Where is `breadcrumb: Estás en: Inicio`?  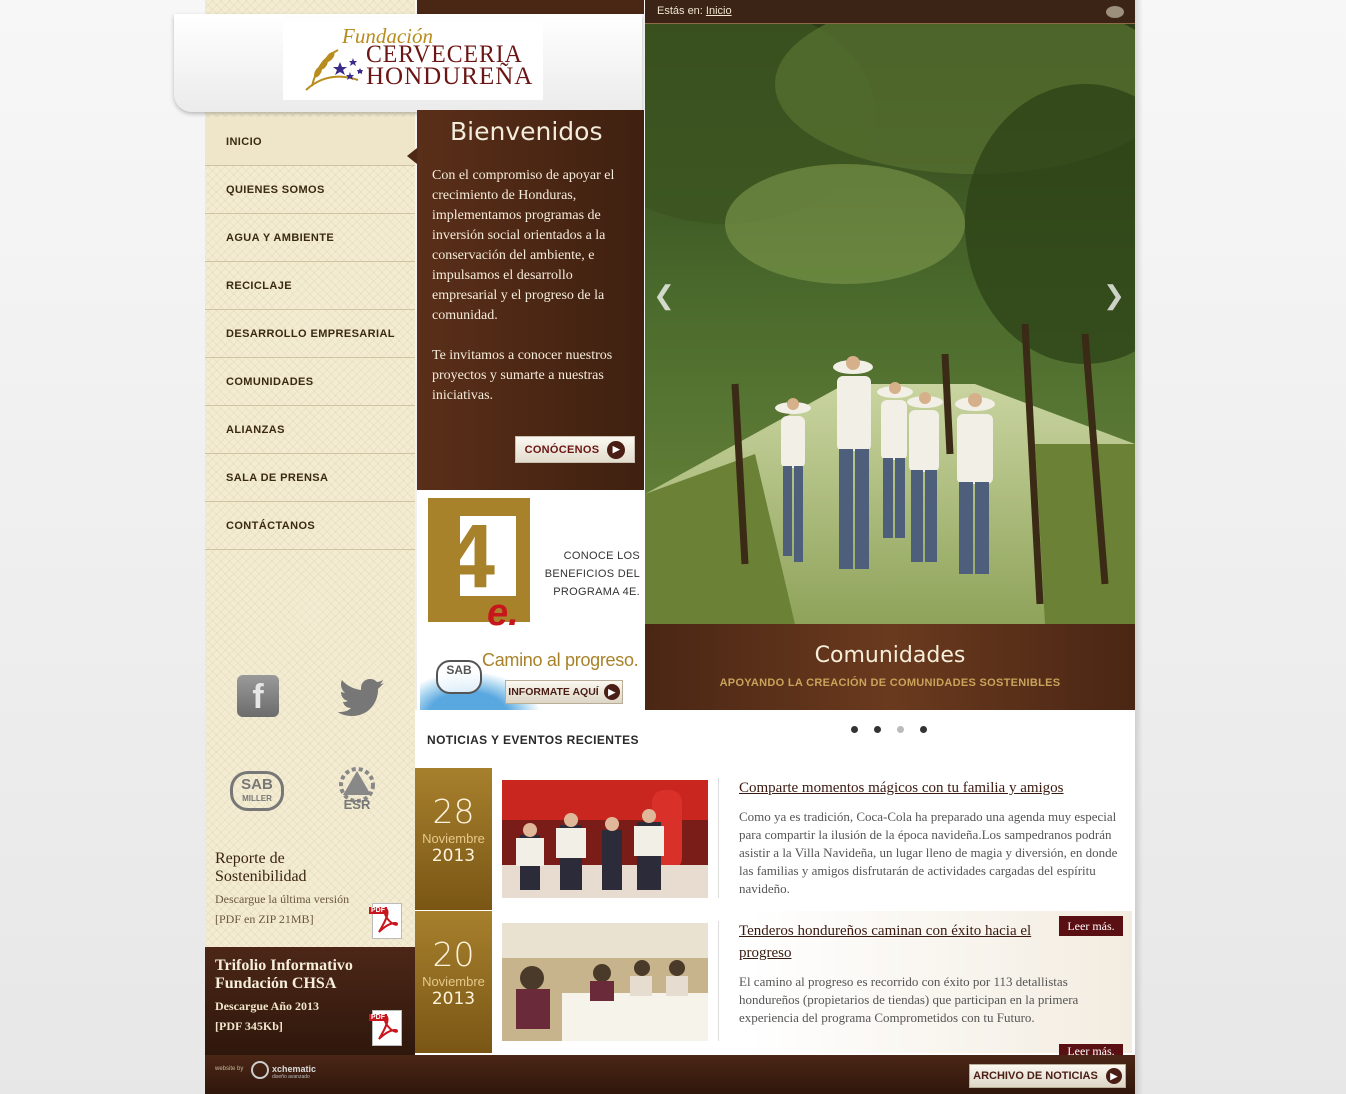 breadcrumb: Estás en: Inicio is located at coordinates (890, 12).